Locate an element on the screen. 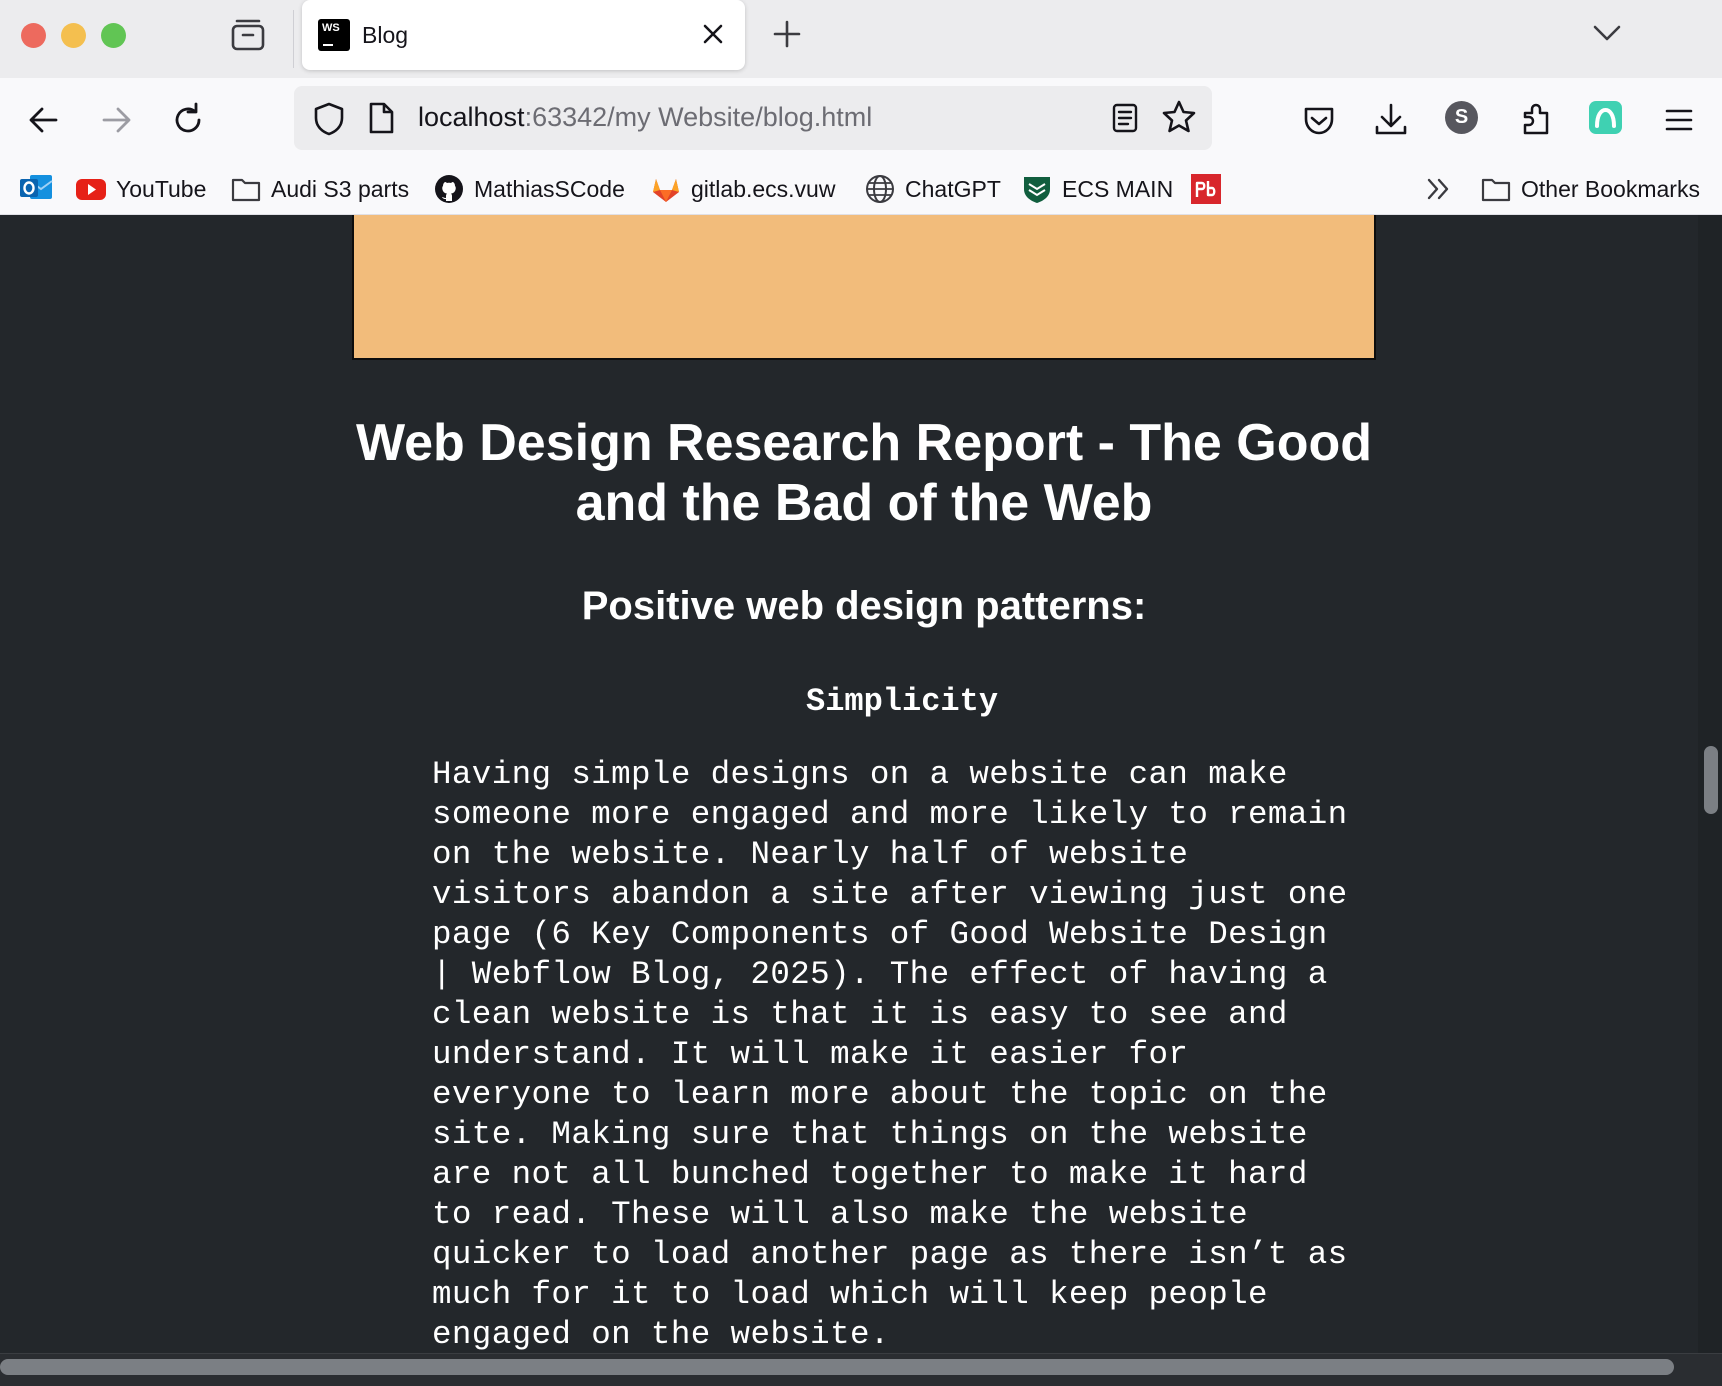  close-tab-icon is located at coordinates (713, 34).